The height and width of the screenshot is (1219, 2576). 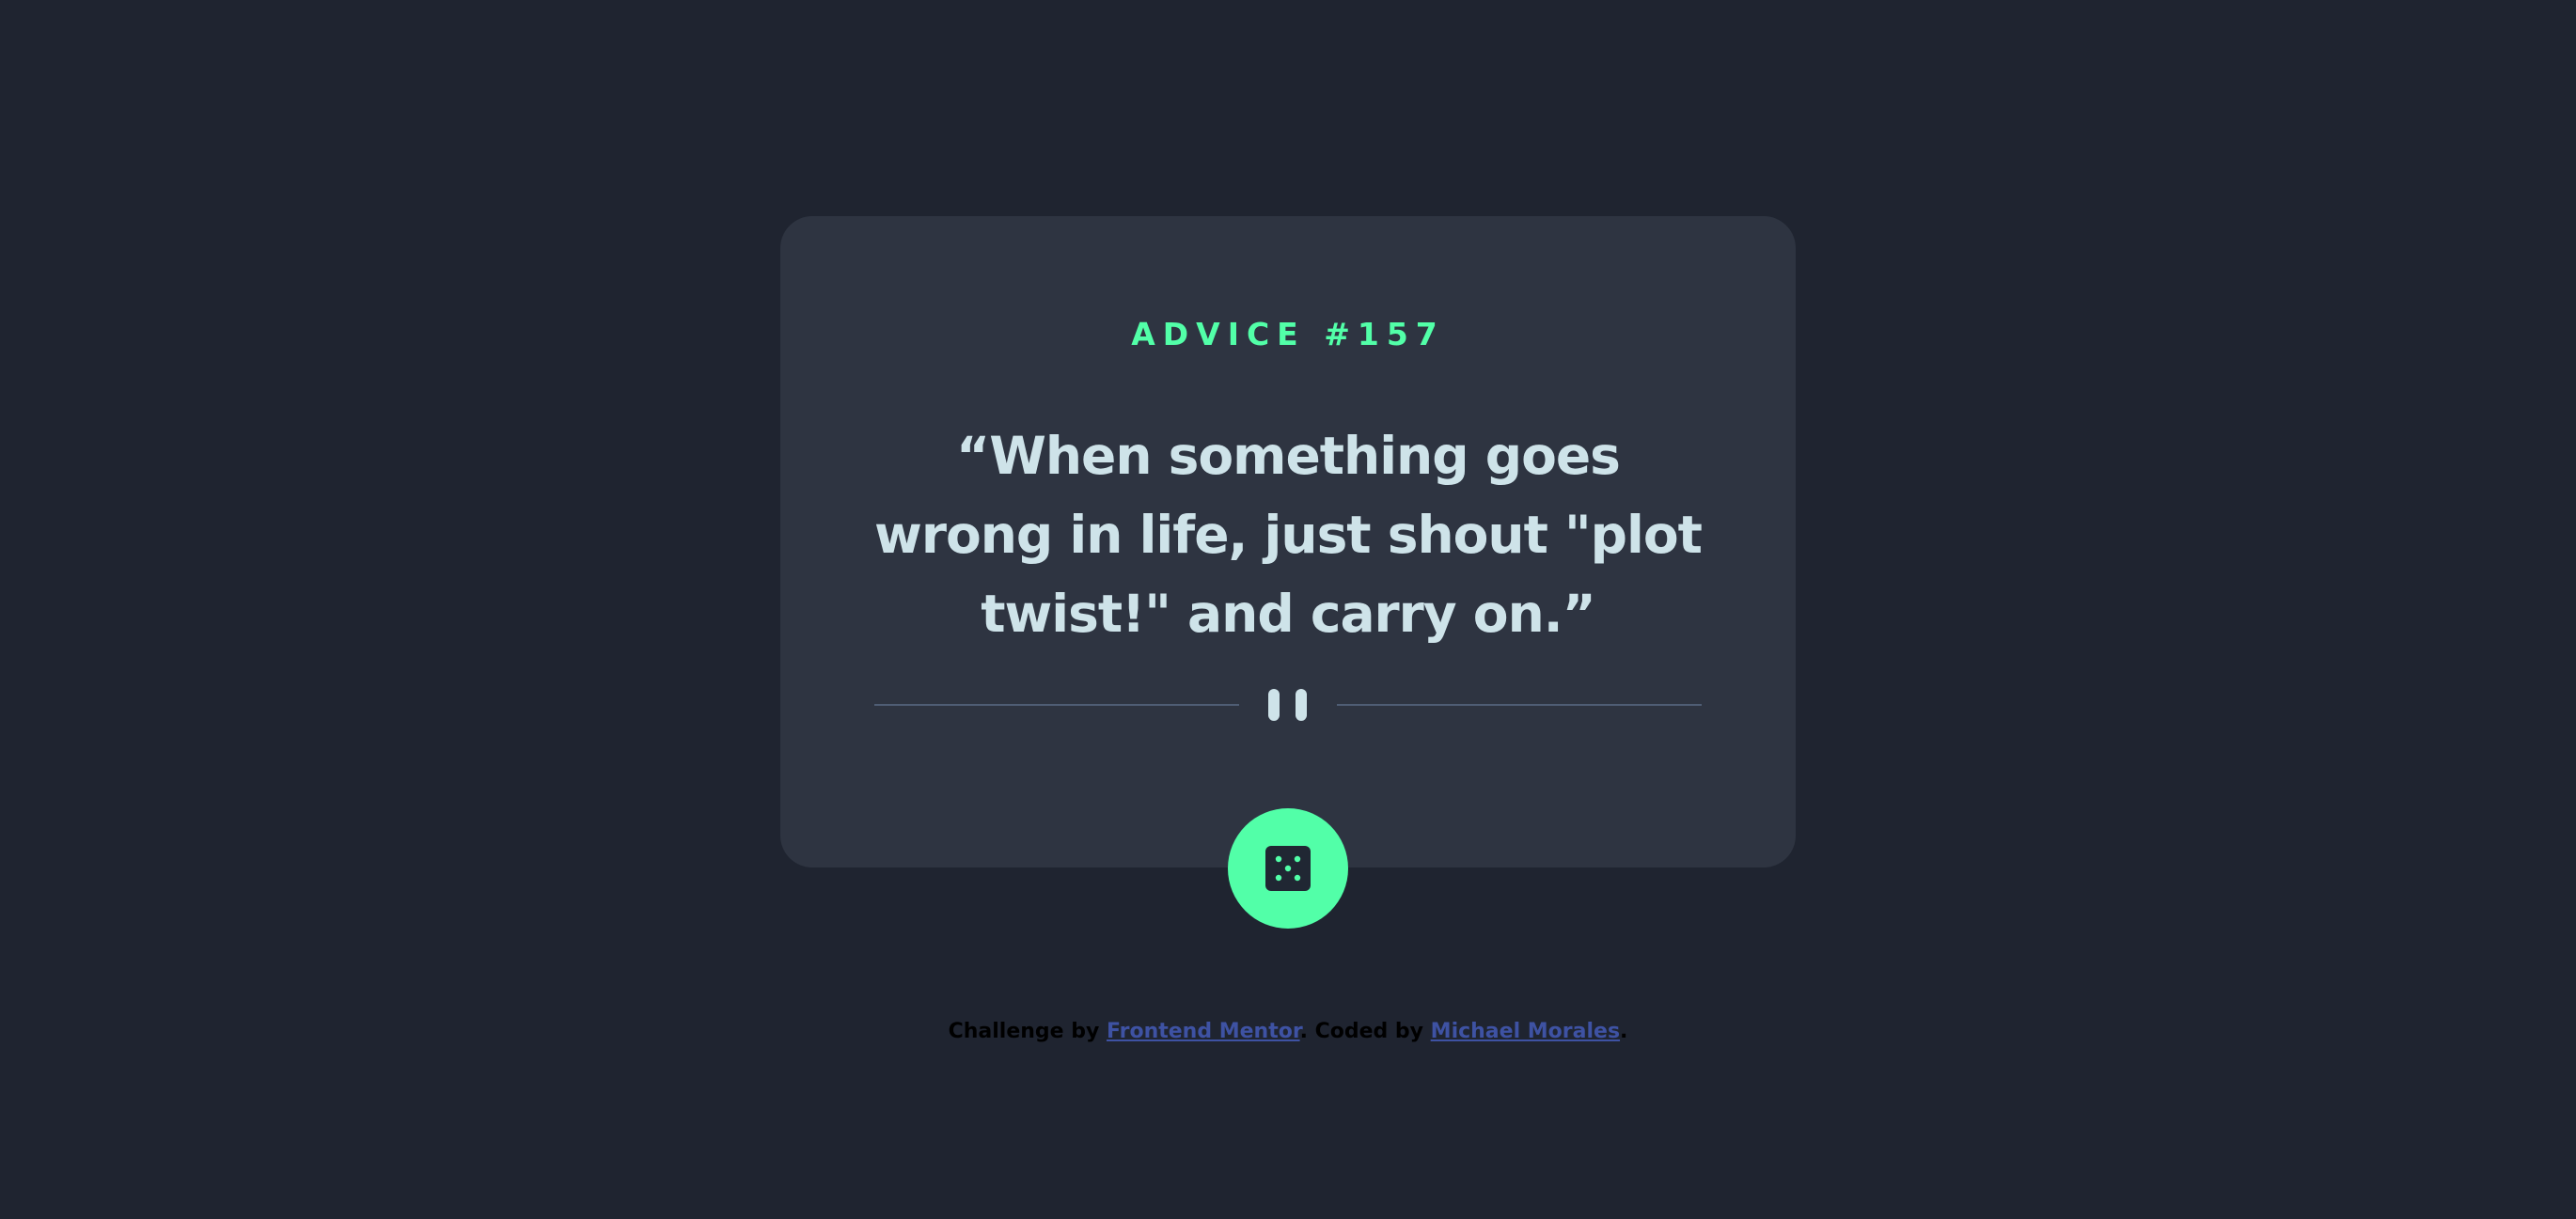 I want to click on pause-icon, so click(x=1288, y=705).